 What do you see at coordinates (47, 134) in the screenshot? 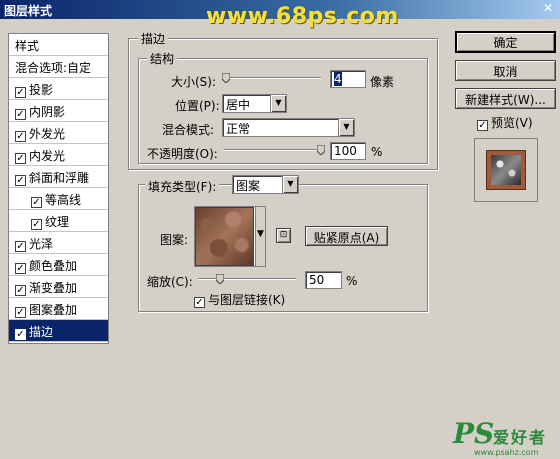
I see `style-list-item-label: 外发光` at bounding box center [47, 134].